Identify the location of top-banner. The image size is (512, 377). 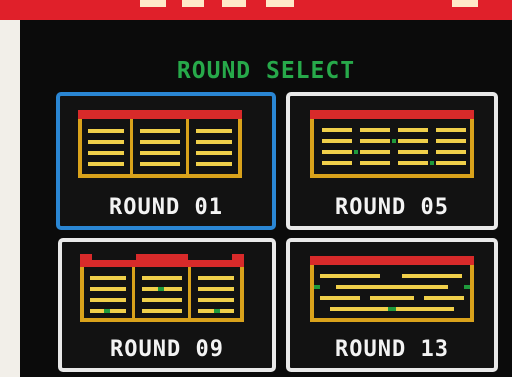
(256, 10).